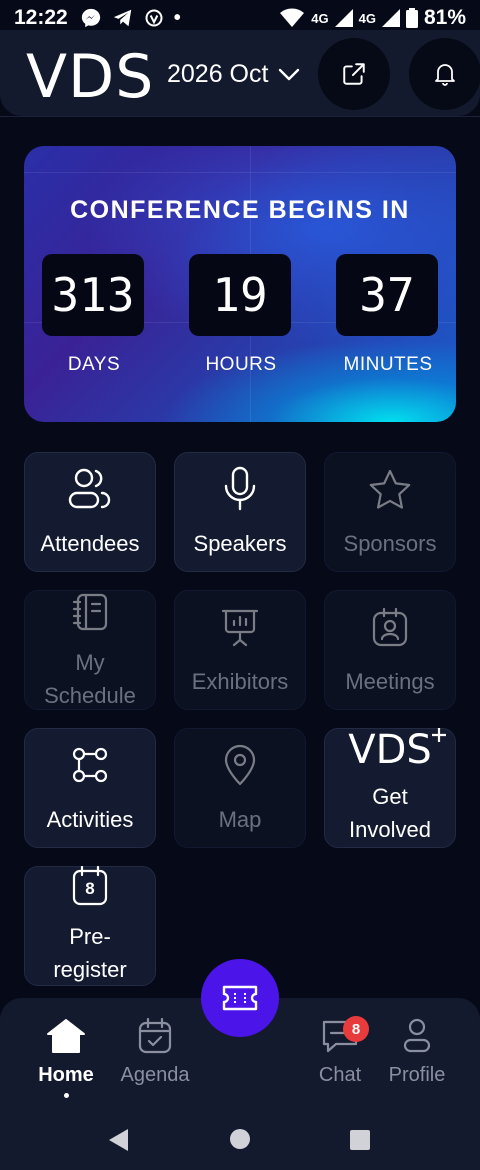  I want to click on chevron-down-icon, so click(289, 74).